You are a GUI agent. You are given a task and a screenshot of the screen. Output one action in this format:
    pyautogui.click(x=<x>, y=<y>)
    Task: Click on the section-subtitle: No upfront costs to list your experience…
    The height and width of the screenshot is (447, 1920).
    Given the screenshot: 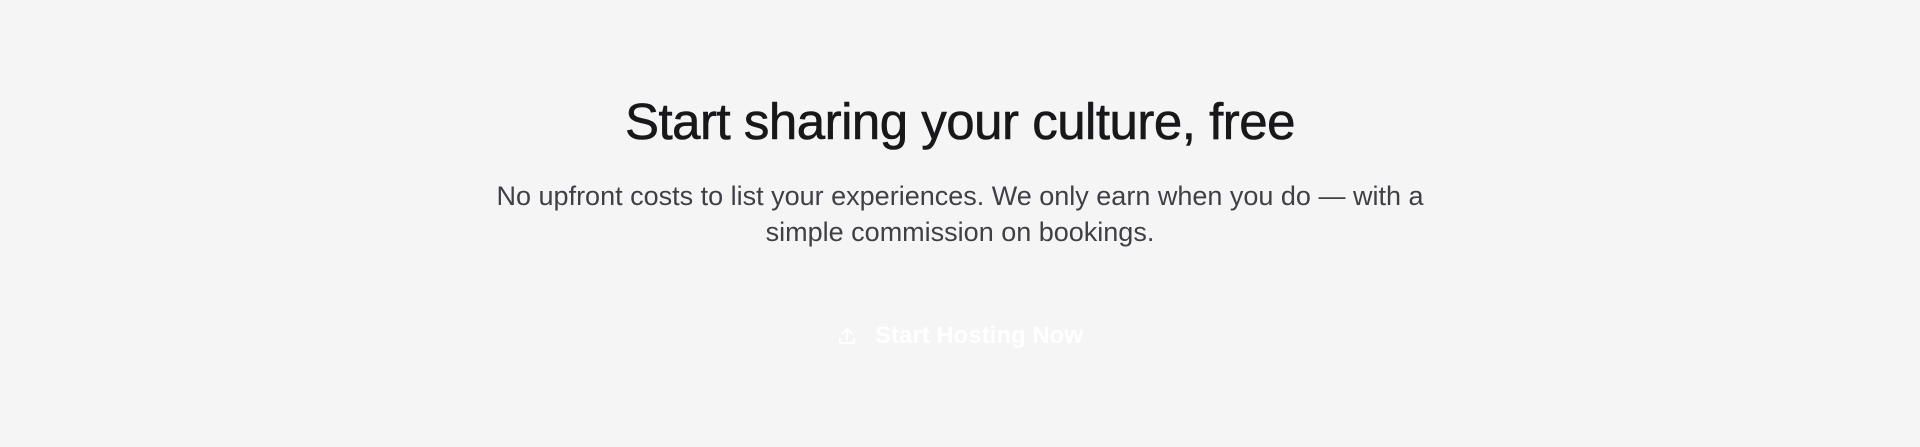 What is the action you would take?
    pyautogui.click(x=960, y=214)
    